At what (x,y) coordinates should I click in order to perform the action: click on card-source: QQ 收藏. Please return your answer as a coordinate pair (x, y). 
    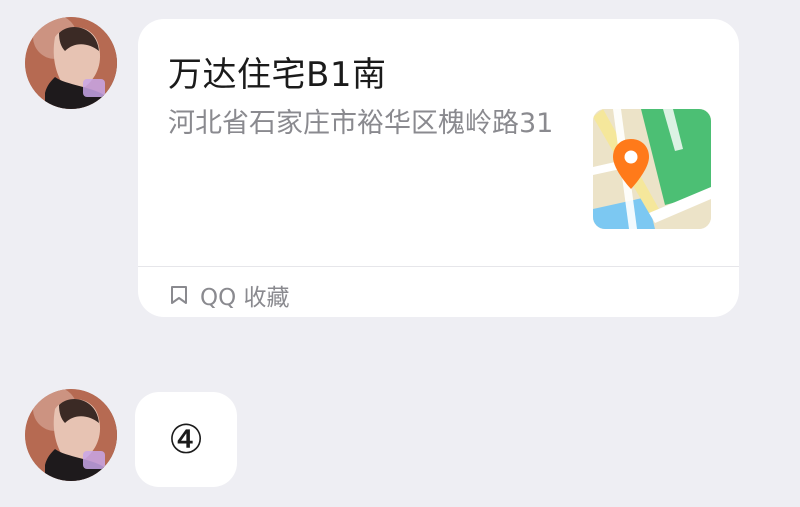
    Looking at the image, I should click on (229, 295).